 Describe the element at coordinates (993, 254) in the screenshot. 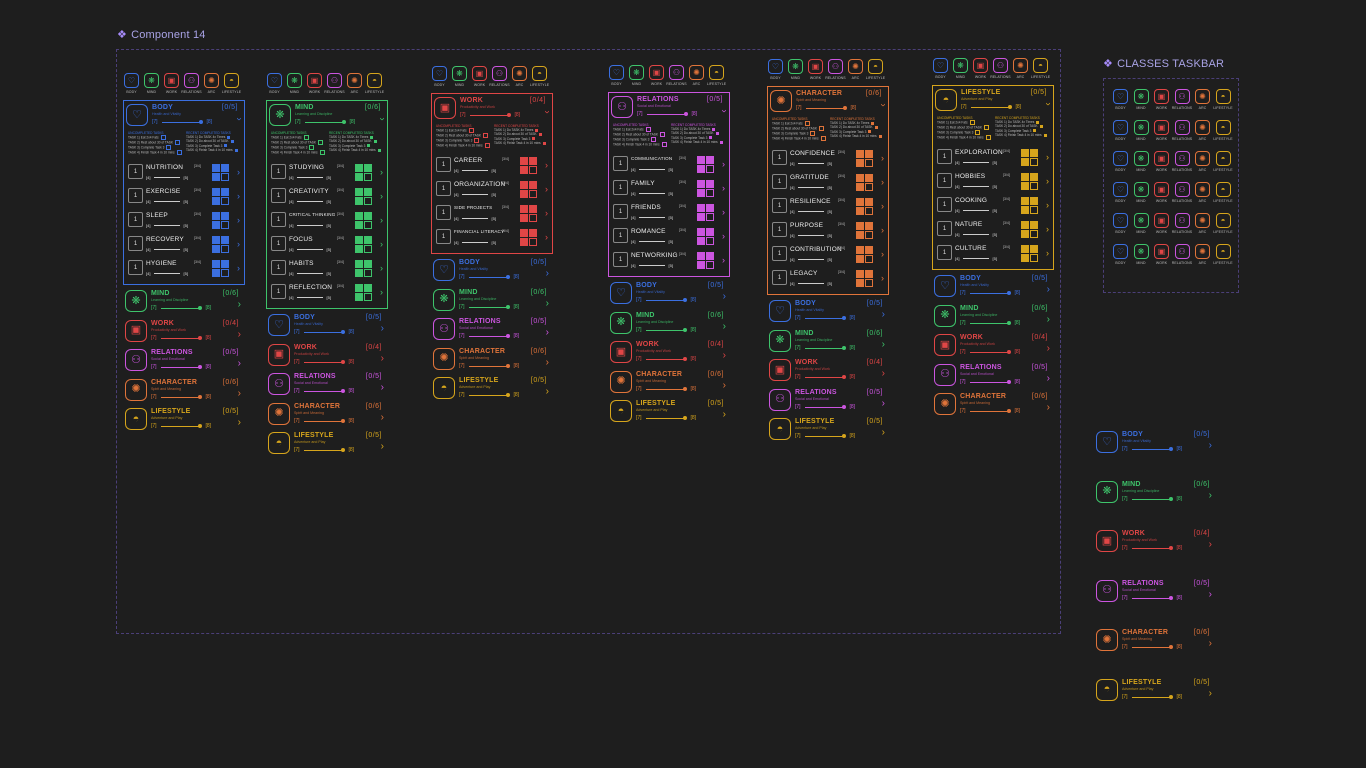

I see `subitem-culture: 1 CULTURE [3/4] [4] [5] ›` at that location.